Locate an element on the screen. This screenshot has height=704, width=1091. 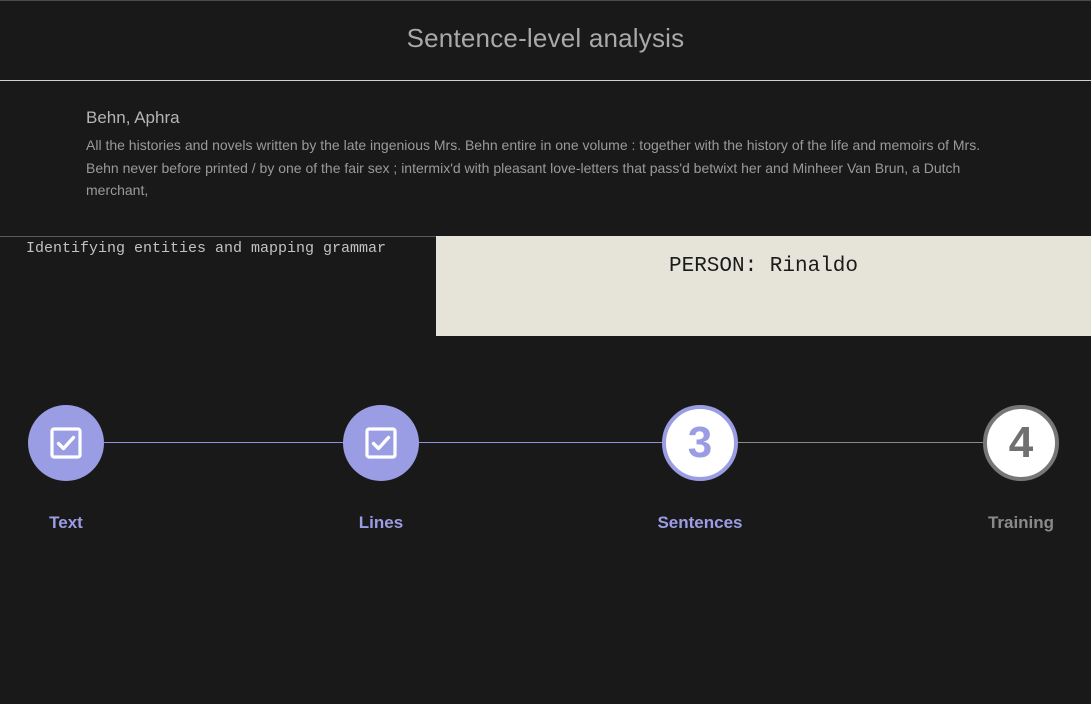
task-label: Identifying entities and mapping grammar is located at coordinates (206, 248).